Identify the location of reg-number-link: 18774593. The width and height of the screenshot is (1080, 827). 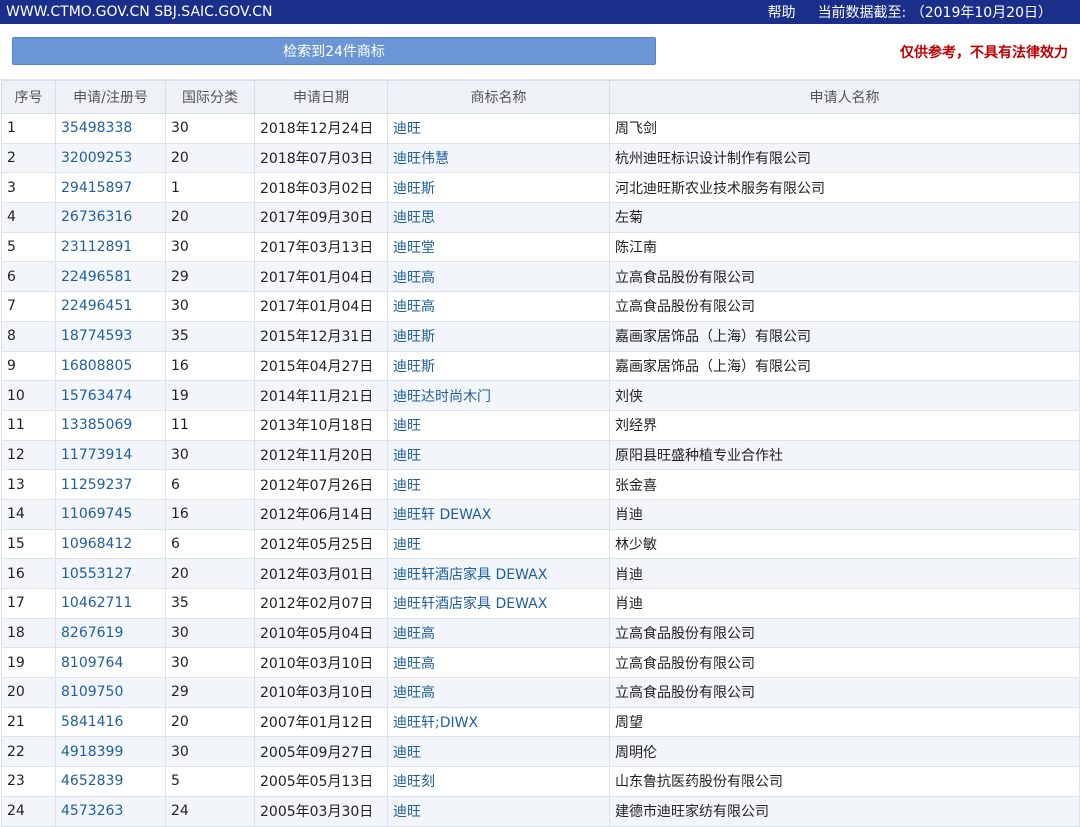
(110, 336).